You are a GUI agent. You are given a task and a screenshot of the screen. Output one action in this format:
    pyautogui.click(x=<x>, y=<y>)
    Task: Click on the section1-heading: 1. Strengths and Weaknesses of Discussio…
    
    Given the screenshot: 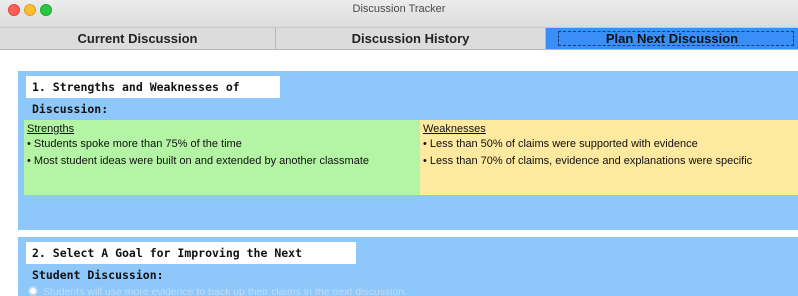 What is the action you would take?
    pyautogui.click(x=153, y=96)
    